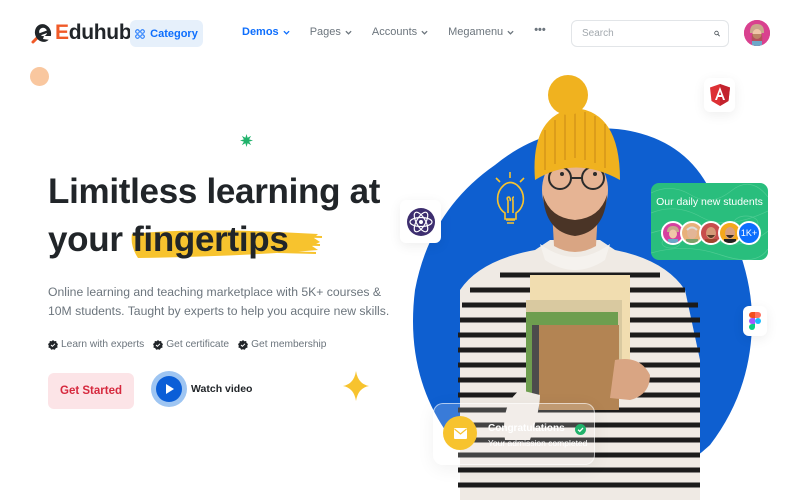 This screenshot has width=800, height=500. What do you see at coordinates (227, 240) in the screenshot?
I see `hero-title-highlight: fingertips` at bounding box center [227, 240].